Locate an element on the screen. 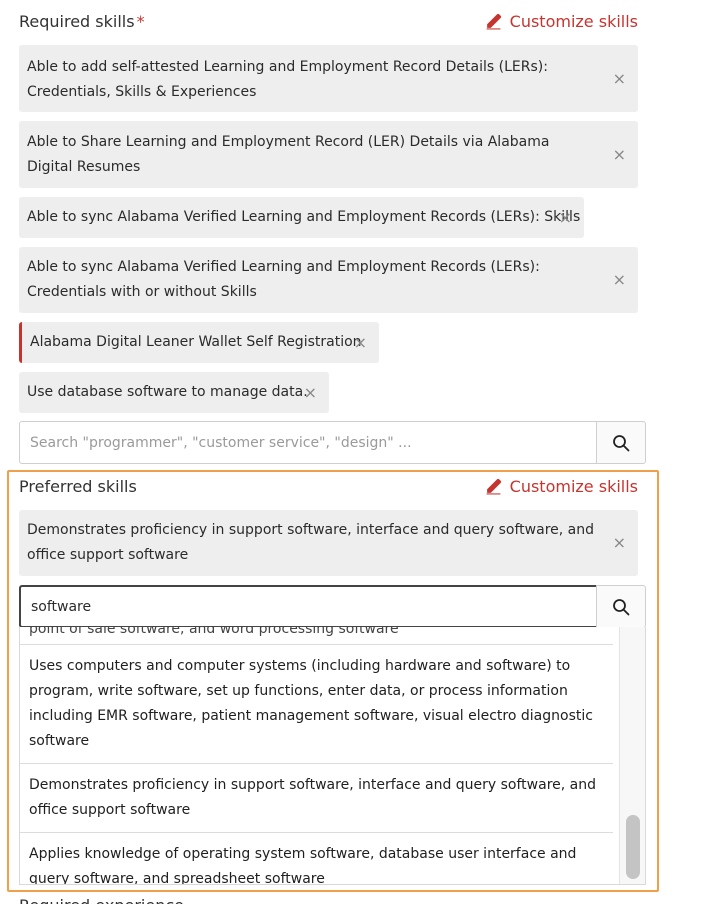  required-skills-title: Required skills * is located at coordinates (82, 21).